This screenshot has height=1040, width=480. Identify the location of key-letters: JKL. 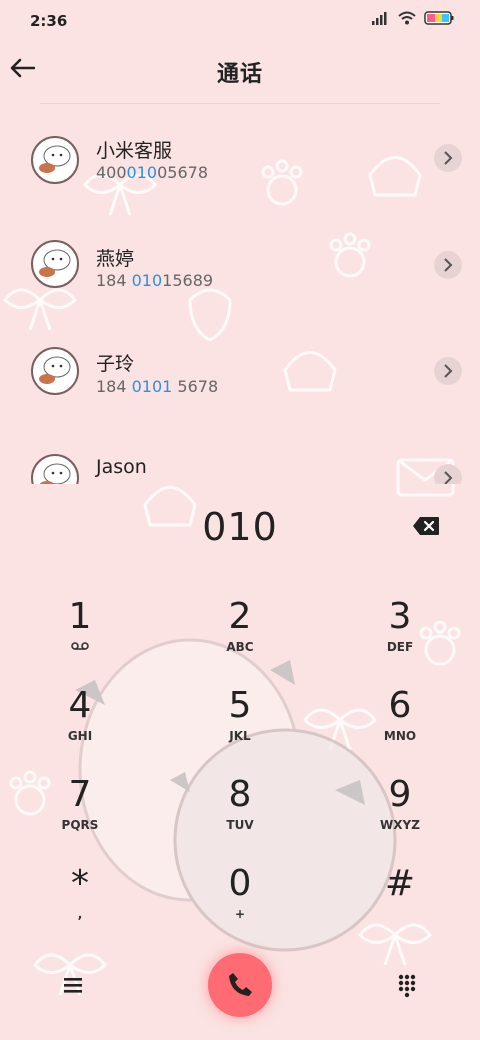
(240, 736).